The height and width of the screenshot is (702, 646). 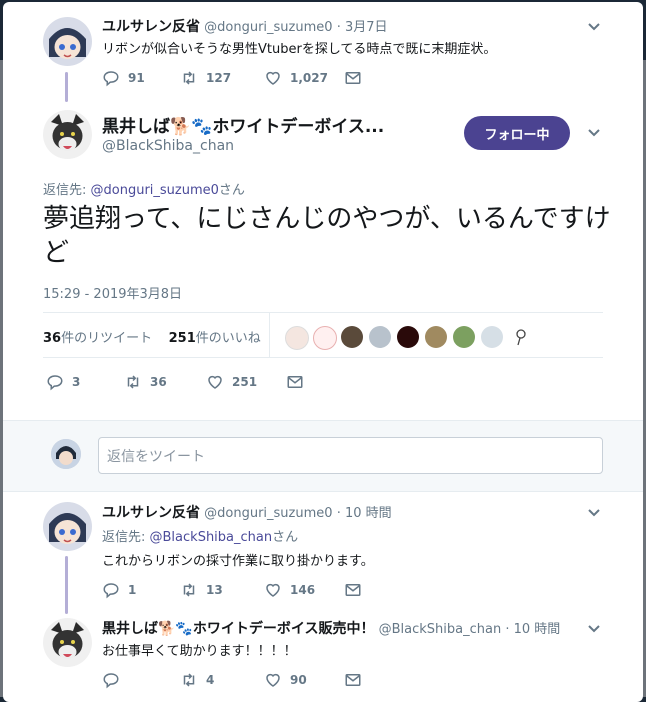 I want to click on like-button: 251, so click(x=231, y=382).